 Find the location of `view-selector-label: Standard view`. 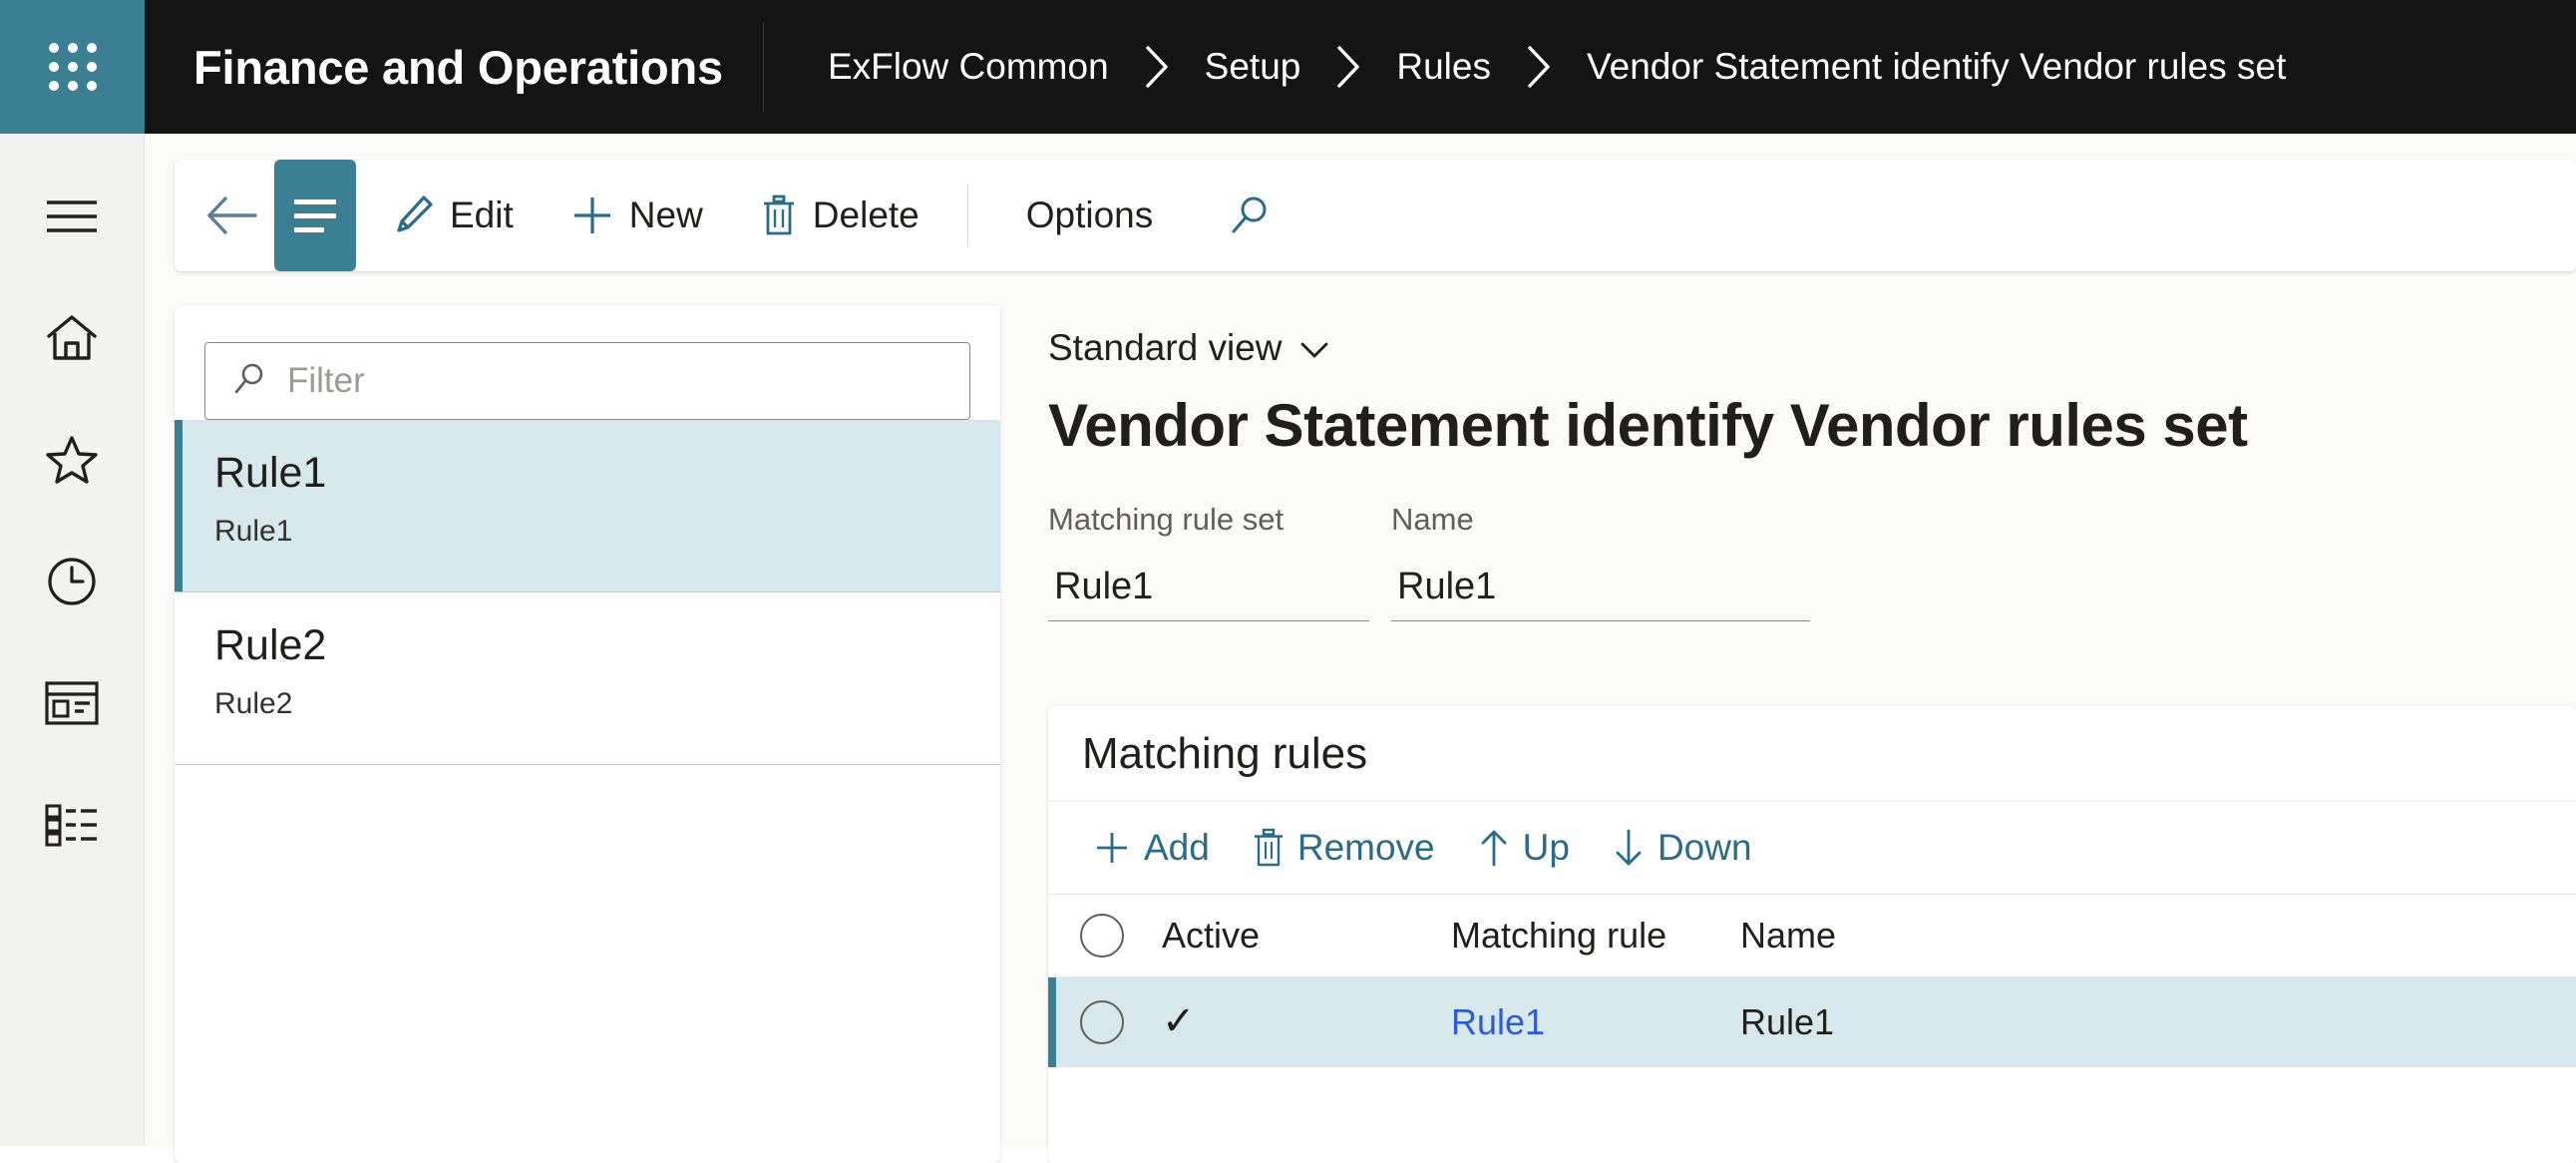

view-selector-label: Standard view is located at coordinates (1165, 347).